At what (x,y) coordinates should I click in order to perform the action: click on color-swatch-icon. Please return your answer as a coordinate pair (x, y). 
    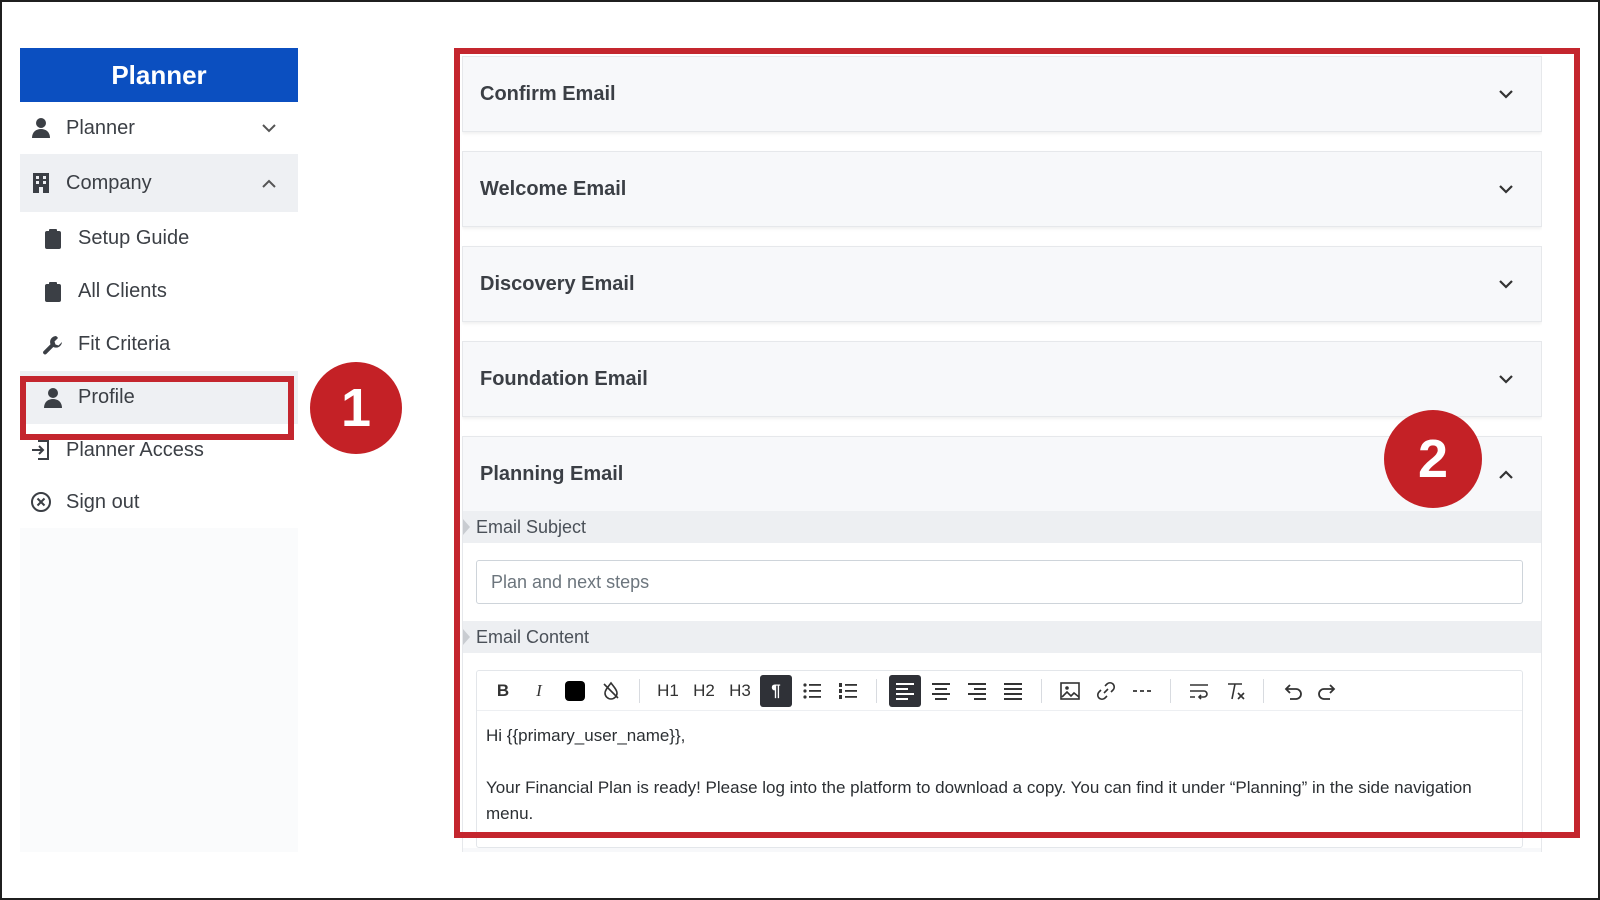
    Looking at the image, I should click on (575, 690).